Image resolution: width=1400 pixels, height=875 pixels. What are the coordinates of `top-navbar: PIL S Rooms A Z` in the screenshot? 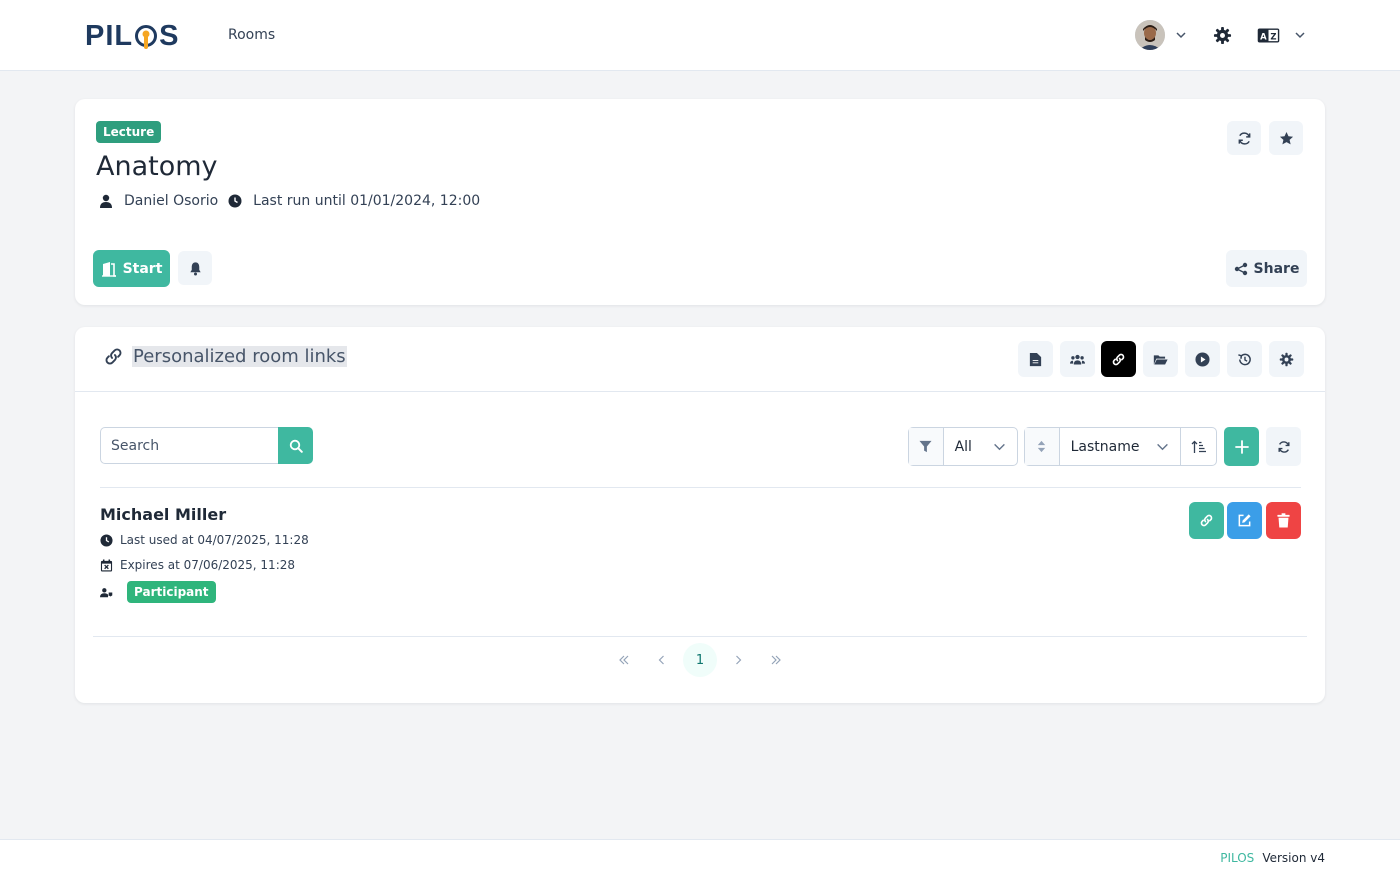 It's located at (700, 35).